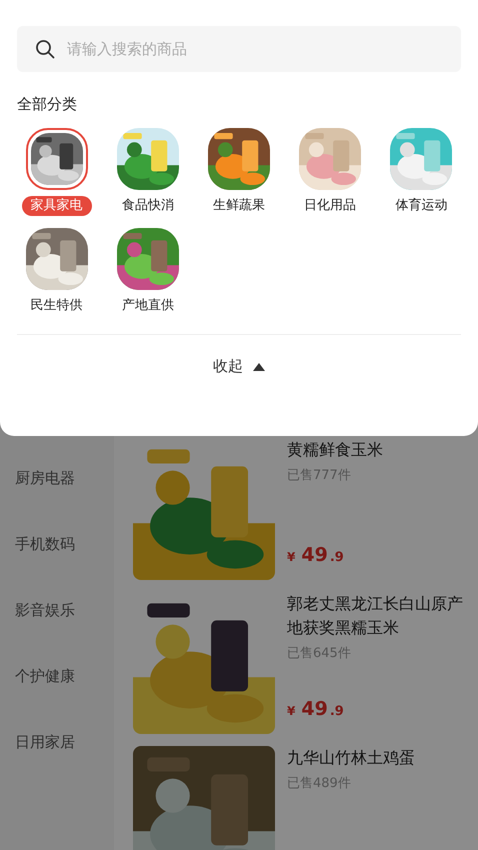 The height and width of the screenshot is (850, 478). I want to click on category-item: 产地直供, so click(148, 272).